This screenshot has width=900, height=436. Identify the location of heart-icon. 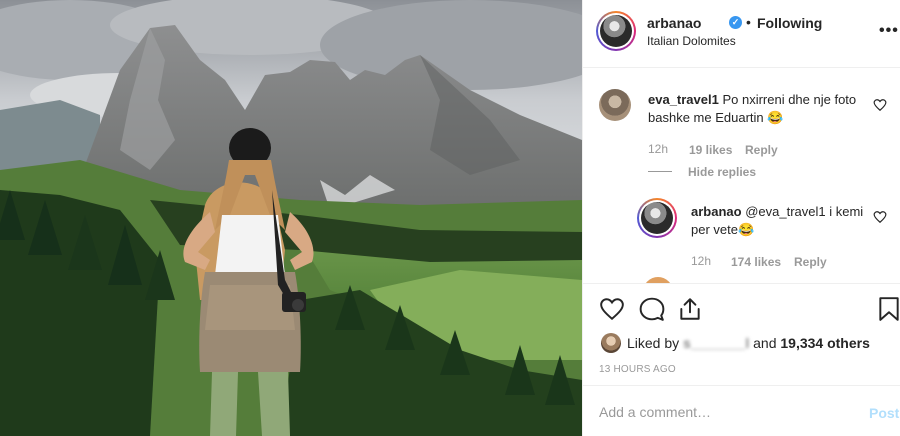
(612, 309).